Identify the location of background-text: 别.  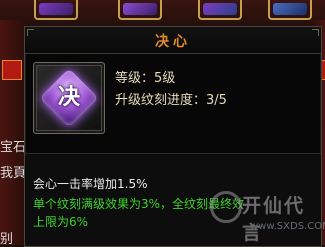
(7, 239).